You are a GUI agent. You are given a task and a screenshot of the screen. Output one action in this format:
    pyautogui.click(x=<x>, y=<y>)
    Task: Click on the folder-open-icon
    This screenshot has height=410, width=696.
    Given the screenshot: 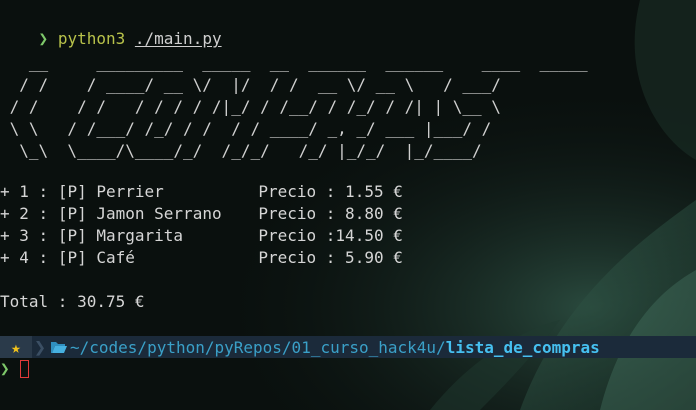 What is the action you would take?
    pyautogui.click(x=59, y=347)
    